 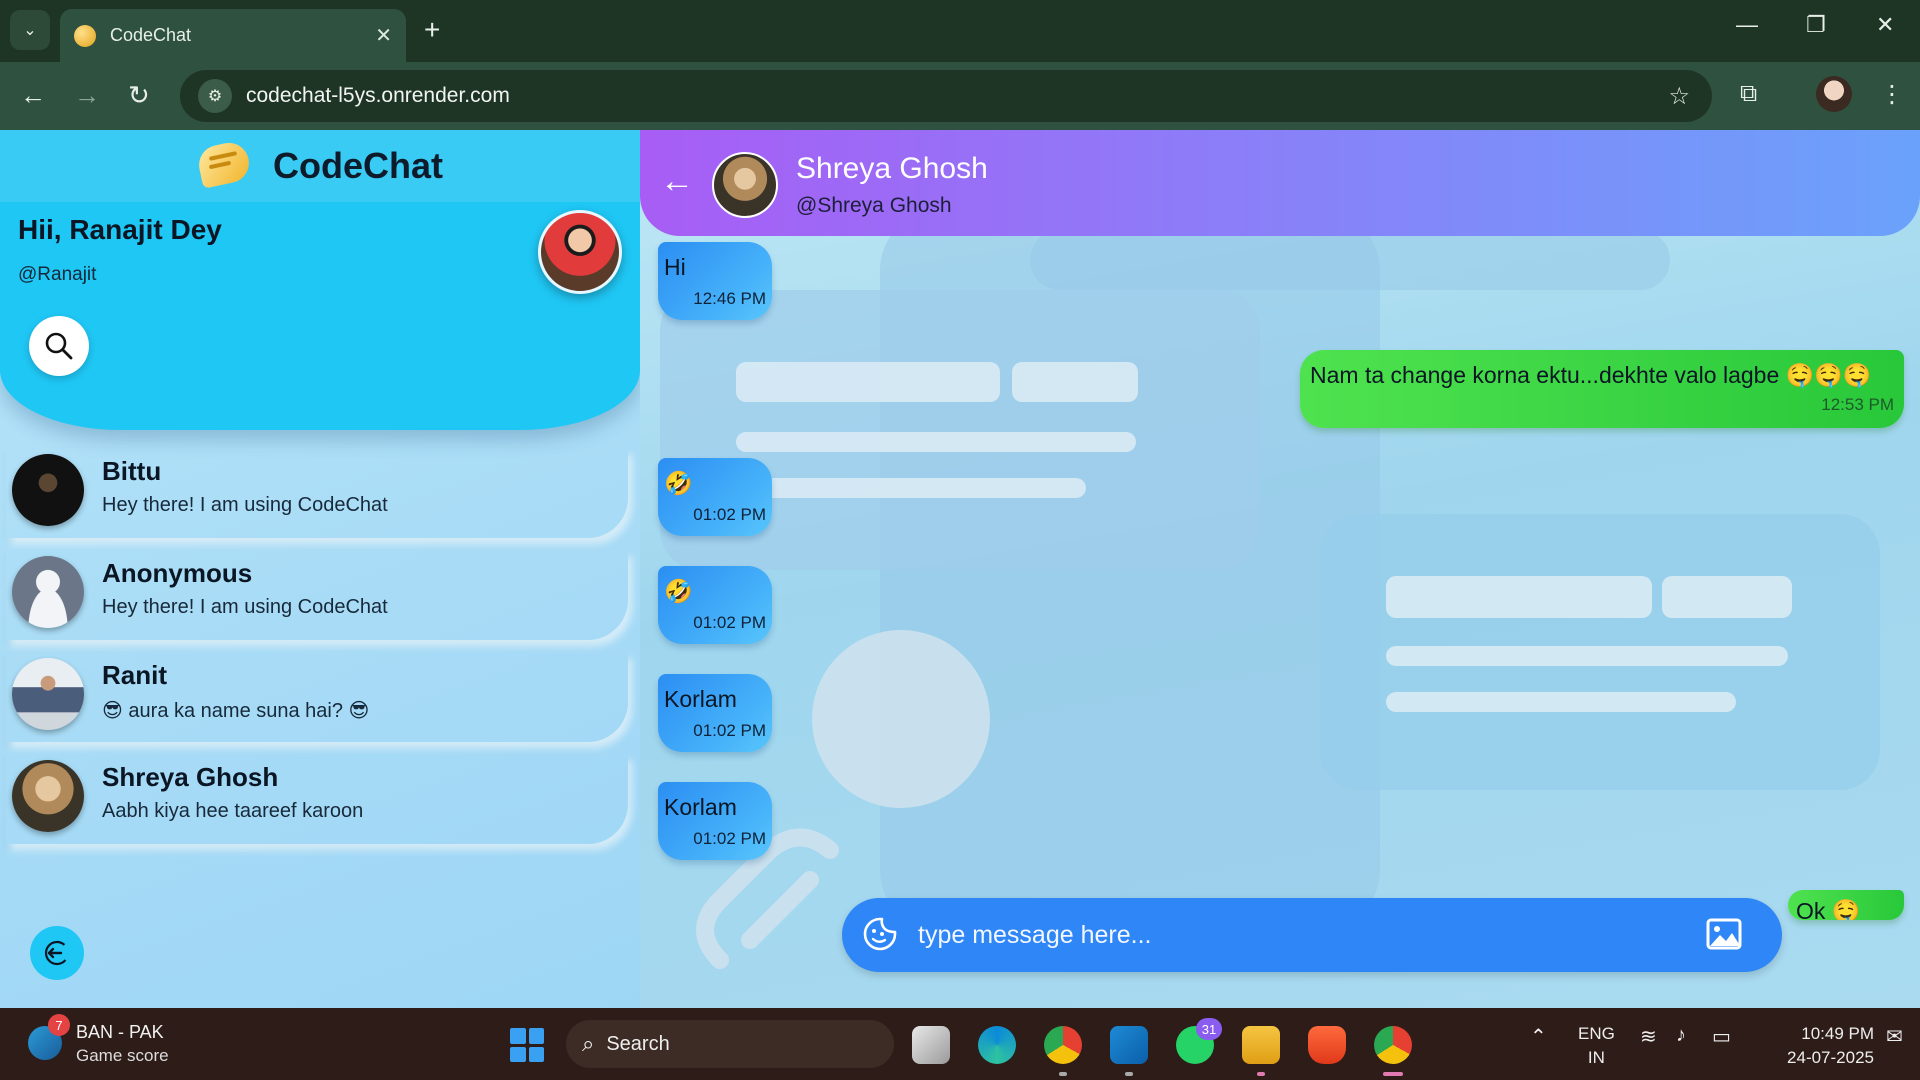 I want to click on message-time: 12:46 PM, so click(x=729, y=298).